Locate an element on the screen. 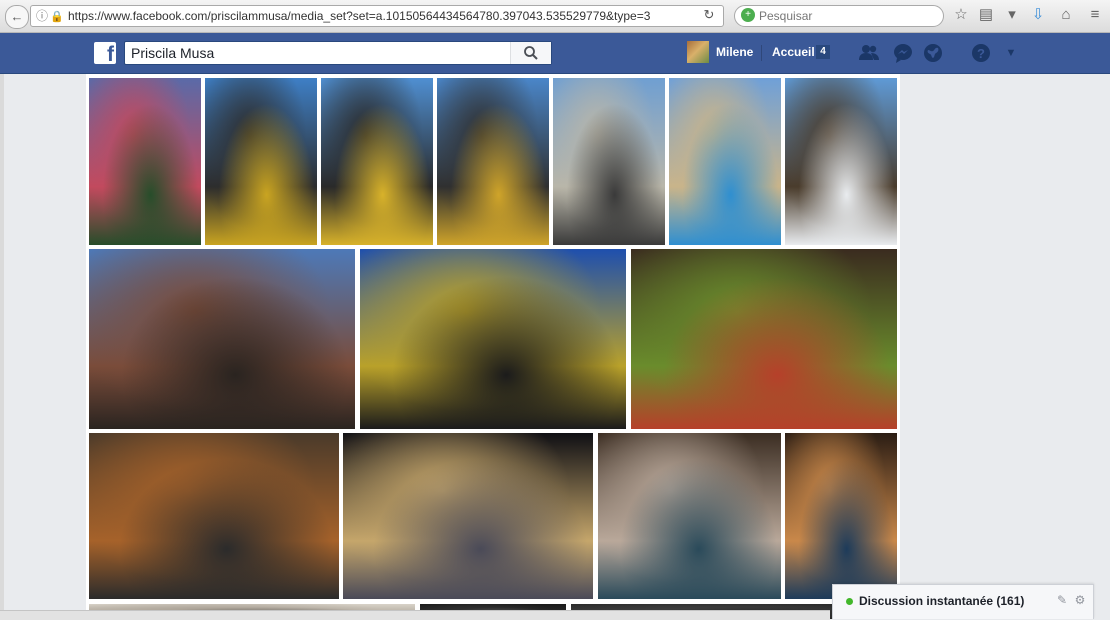  lock-icon: 🔒 is located at coordinates (57, 17).